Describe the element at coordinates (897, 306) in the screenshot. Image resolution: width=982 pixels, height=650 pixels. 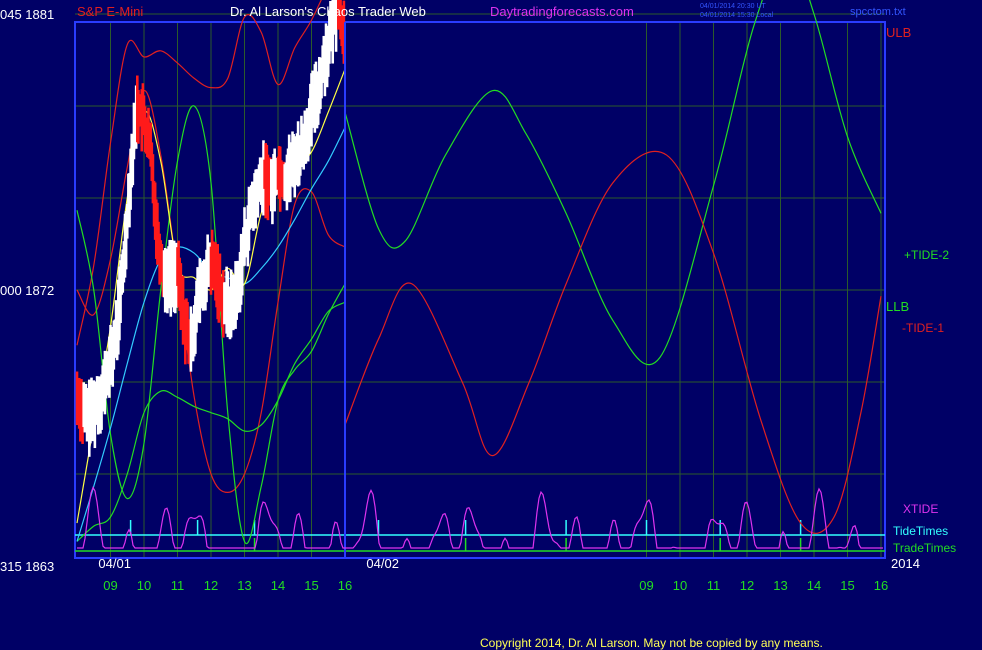
I see `label-llb: LLB` at that location.